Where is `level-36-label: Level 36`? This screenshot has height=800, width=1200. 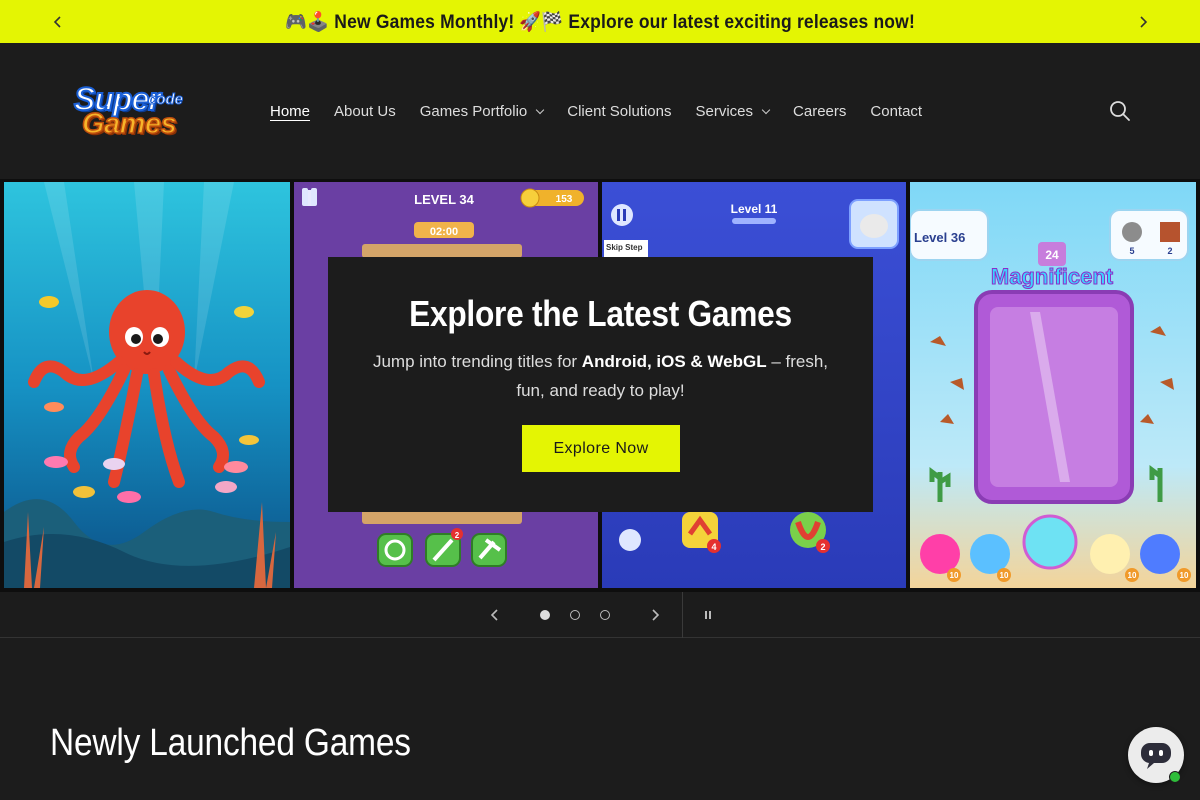 level-36-label: Level 36 is located at coordinates (939, 237).